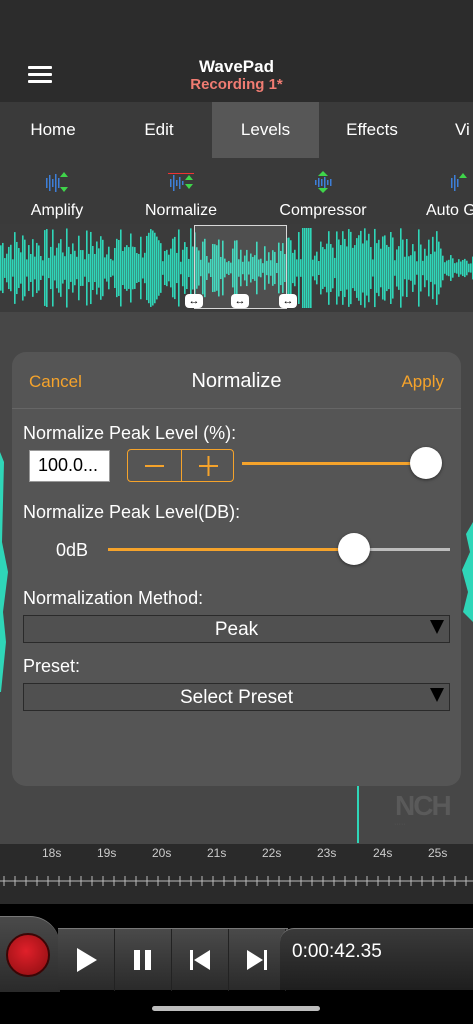  Describe the element at coordinates (159, 130) in the screenshot. I see `tab-edit: Edit` at that location.